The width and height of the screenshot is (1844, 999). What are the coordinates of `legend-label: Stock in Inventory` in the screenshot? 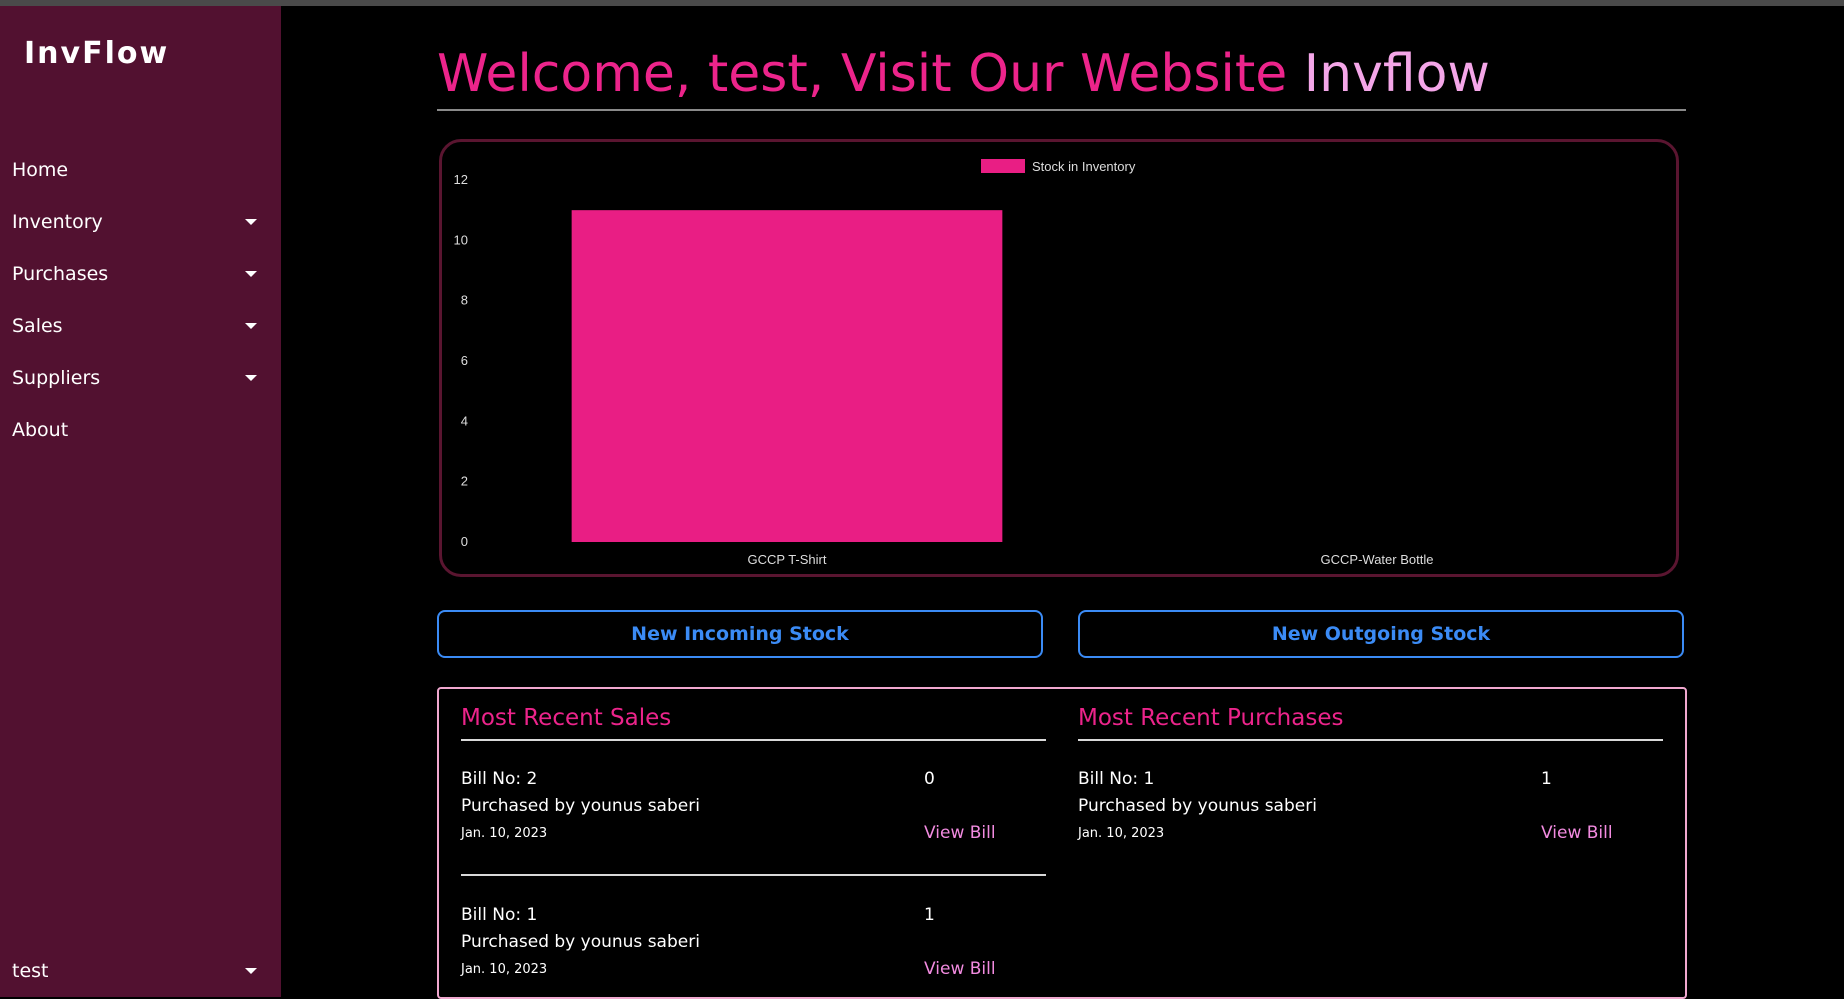 It's located at (1084, 166).